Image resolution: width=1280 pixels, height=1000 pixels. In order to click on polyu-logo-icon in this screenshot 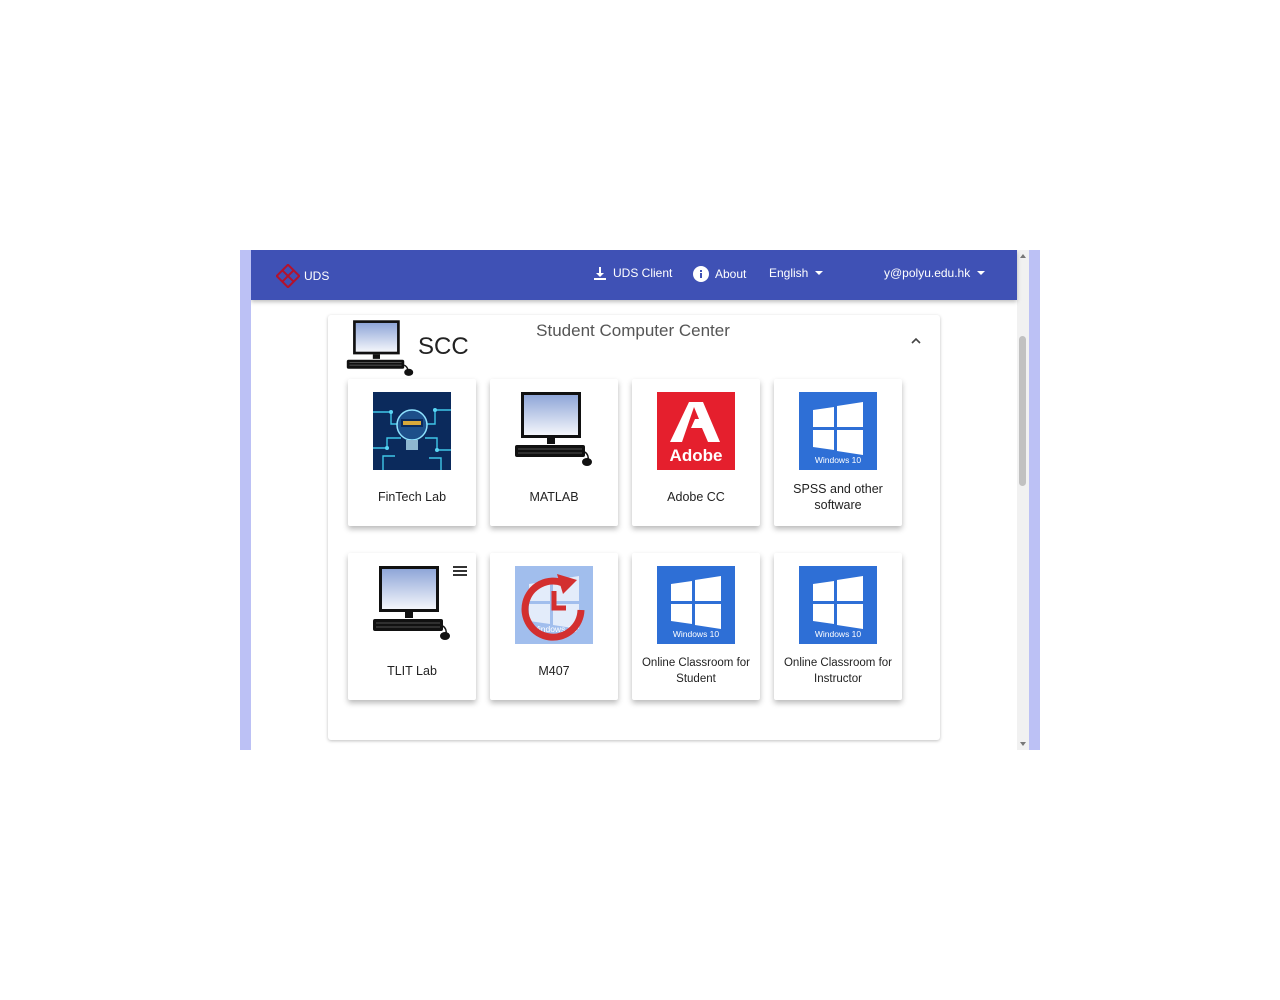, I will do `click(288, 276)`.